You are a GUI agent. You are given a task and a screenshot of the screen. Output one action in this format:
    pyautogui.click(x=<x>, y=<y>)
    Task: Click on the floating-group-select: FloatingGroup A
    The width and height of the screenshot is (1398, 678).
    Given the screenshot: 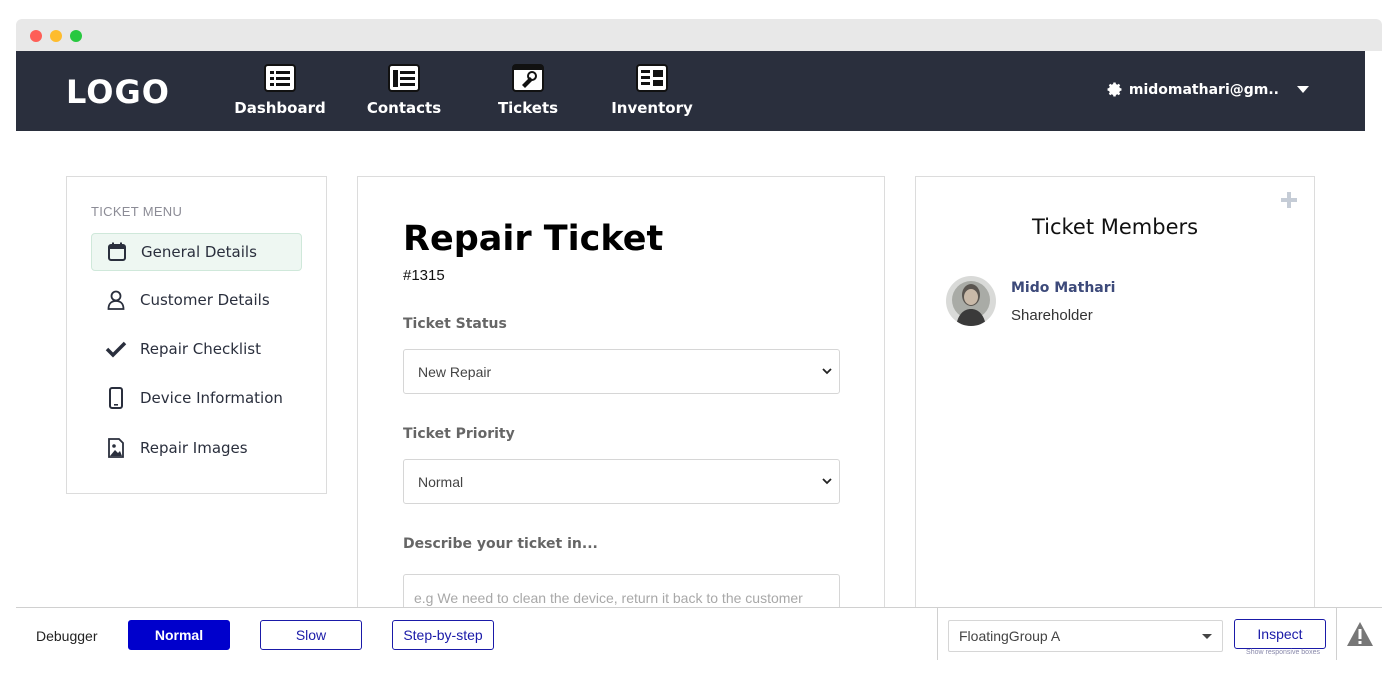 What is the action you would take?
    pyautogui.click(x=1085, y=636)
    